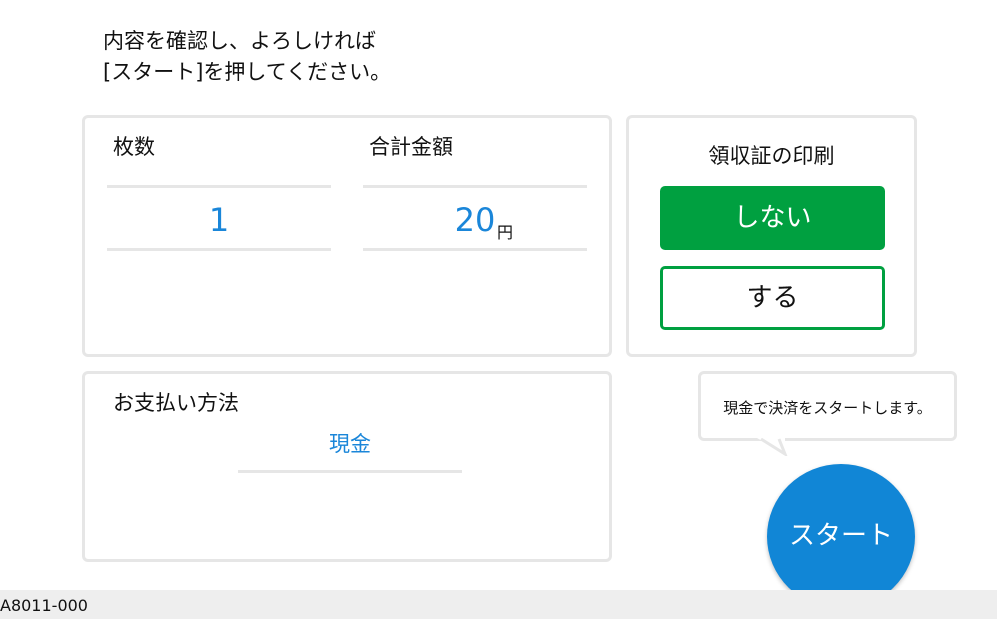  Describe the element at coordinates (771, 156) in the screenshot. I see `receipt-print-title: 領収証の印刷` at that location.